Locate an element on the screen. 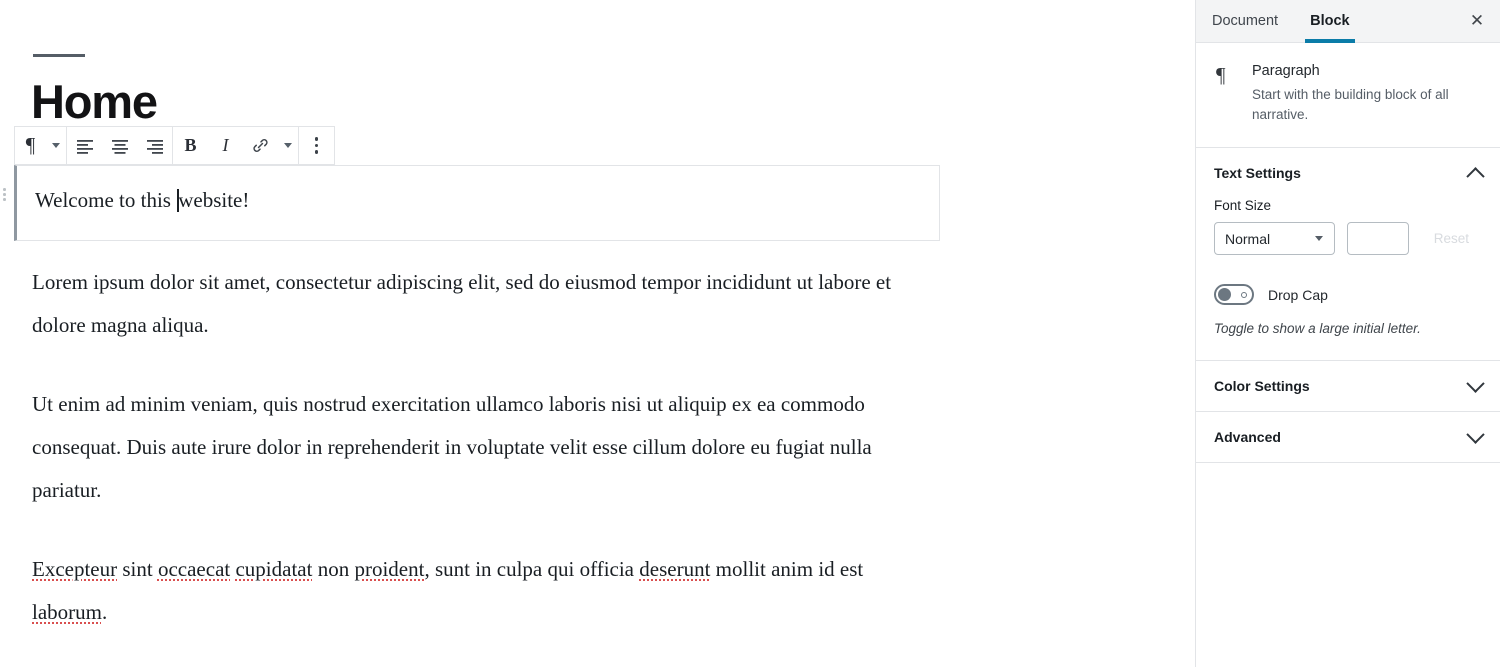  more-options-button is located at coordinates (316, 145).